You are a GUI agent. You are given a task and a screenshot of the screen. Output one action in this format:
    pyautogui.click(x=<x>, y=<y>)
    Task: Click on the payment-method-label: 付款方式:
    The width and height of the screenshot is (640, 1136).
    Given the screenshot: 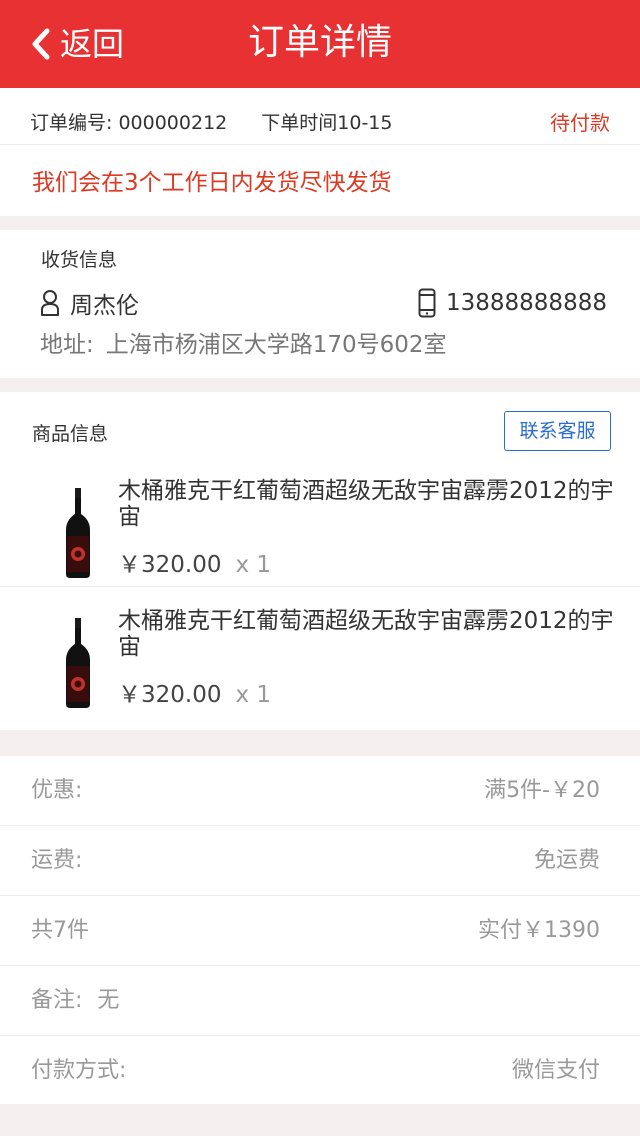 What is the action you would take?
    pyautogui.click(x=79, y=1070)
    